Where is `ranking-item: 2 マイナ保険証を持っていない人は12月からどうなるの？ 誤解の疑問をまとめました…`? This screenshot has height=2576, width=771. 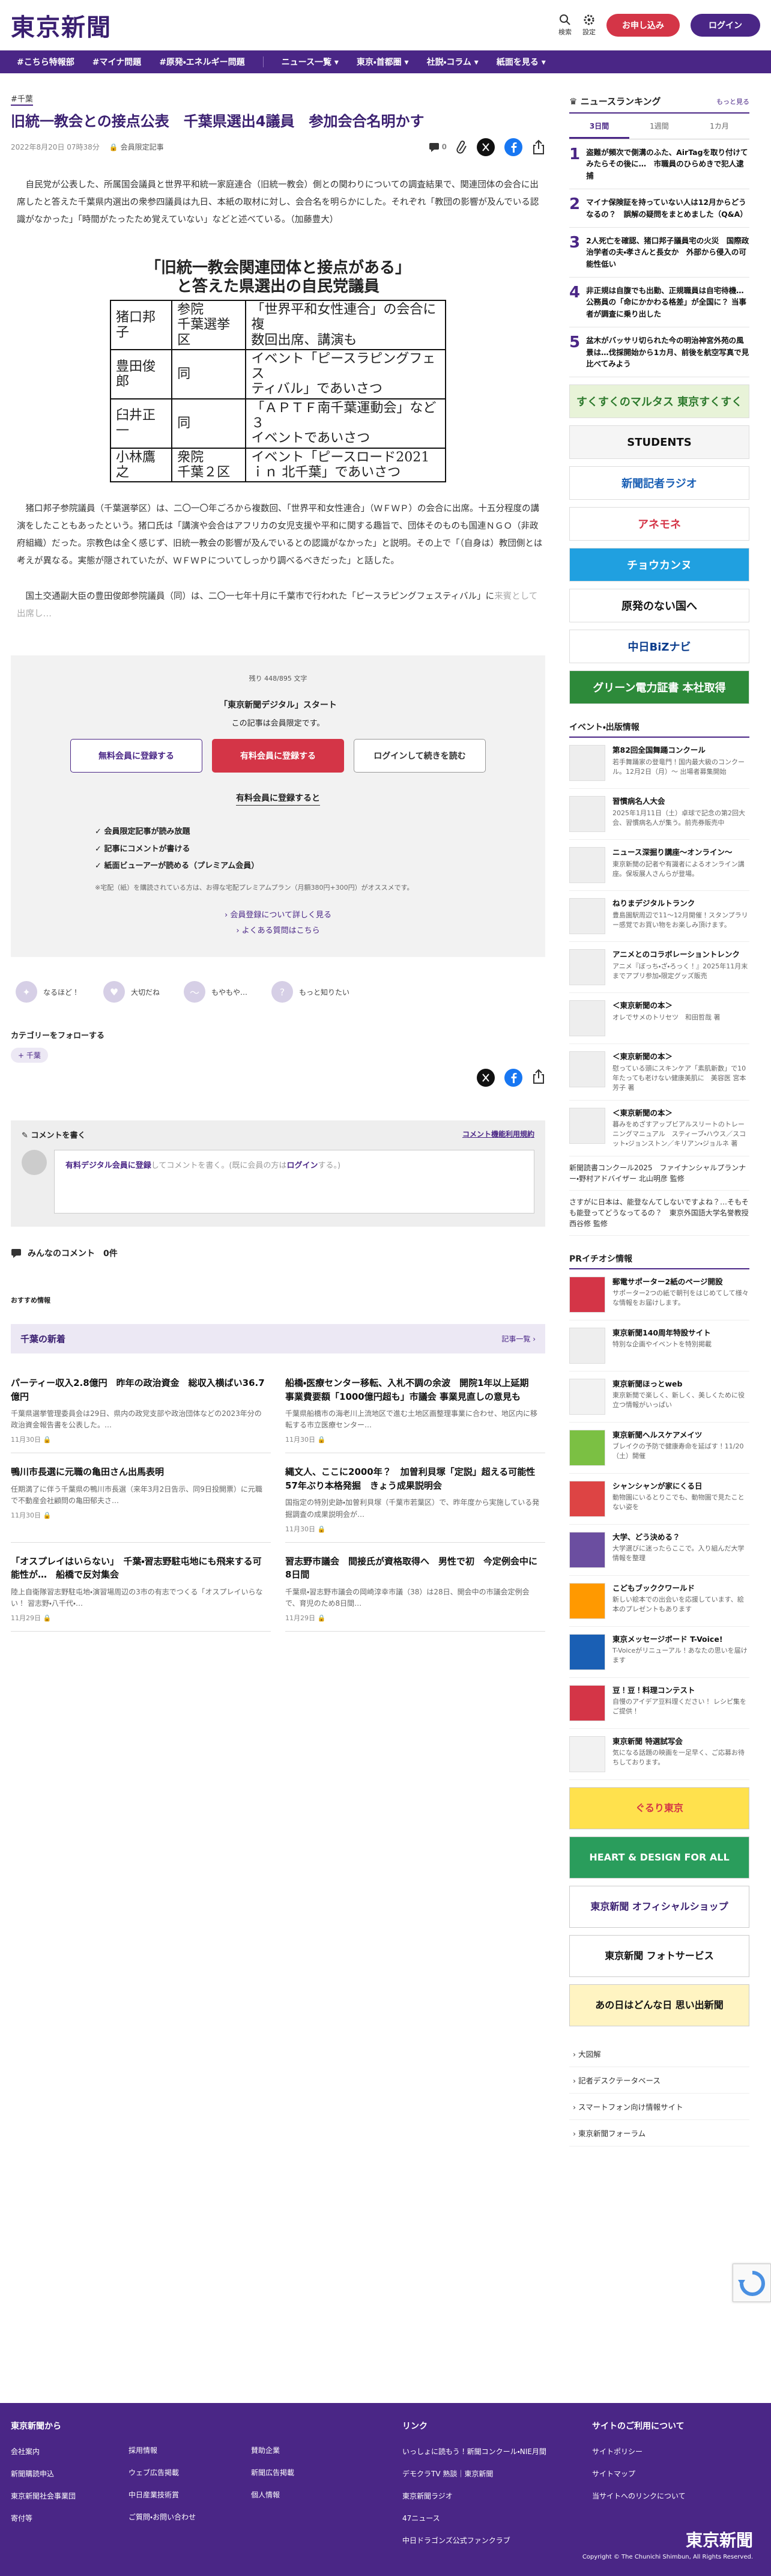
ranking-item: 2 マイナ保険証を持っていない人は12月からどうなるの？ 誤解の疑問をまとめました… is located at coordinates (659, 208).